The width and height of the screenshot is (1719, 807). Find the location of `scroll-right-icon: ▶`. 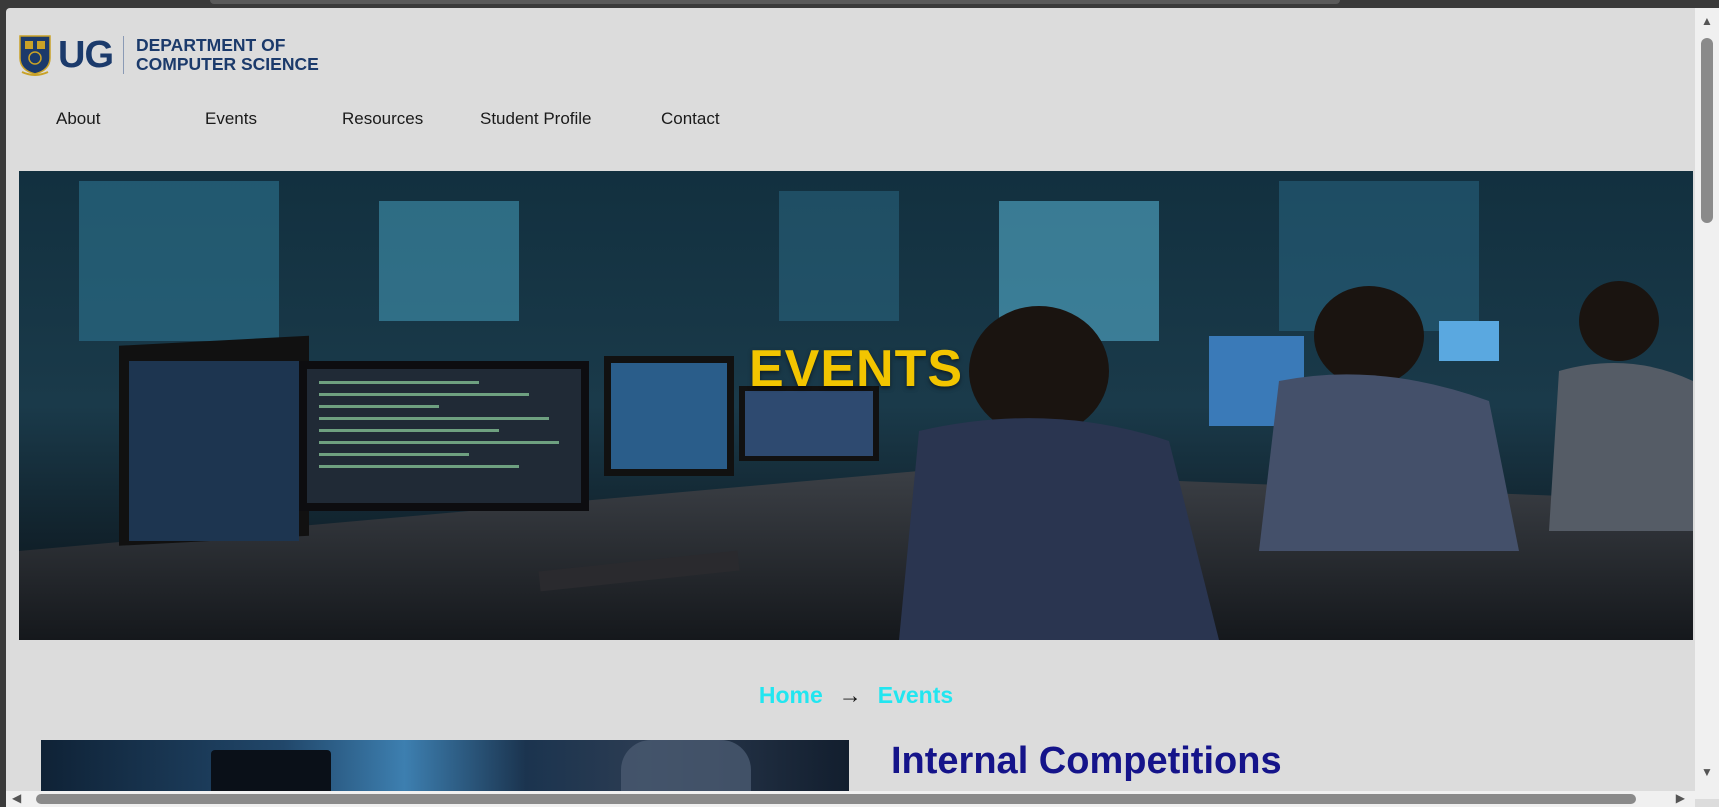

scroll-right-icon: ▶ is located at coordinates (1680, 798).